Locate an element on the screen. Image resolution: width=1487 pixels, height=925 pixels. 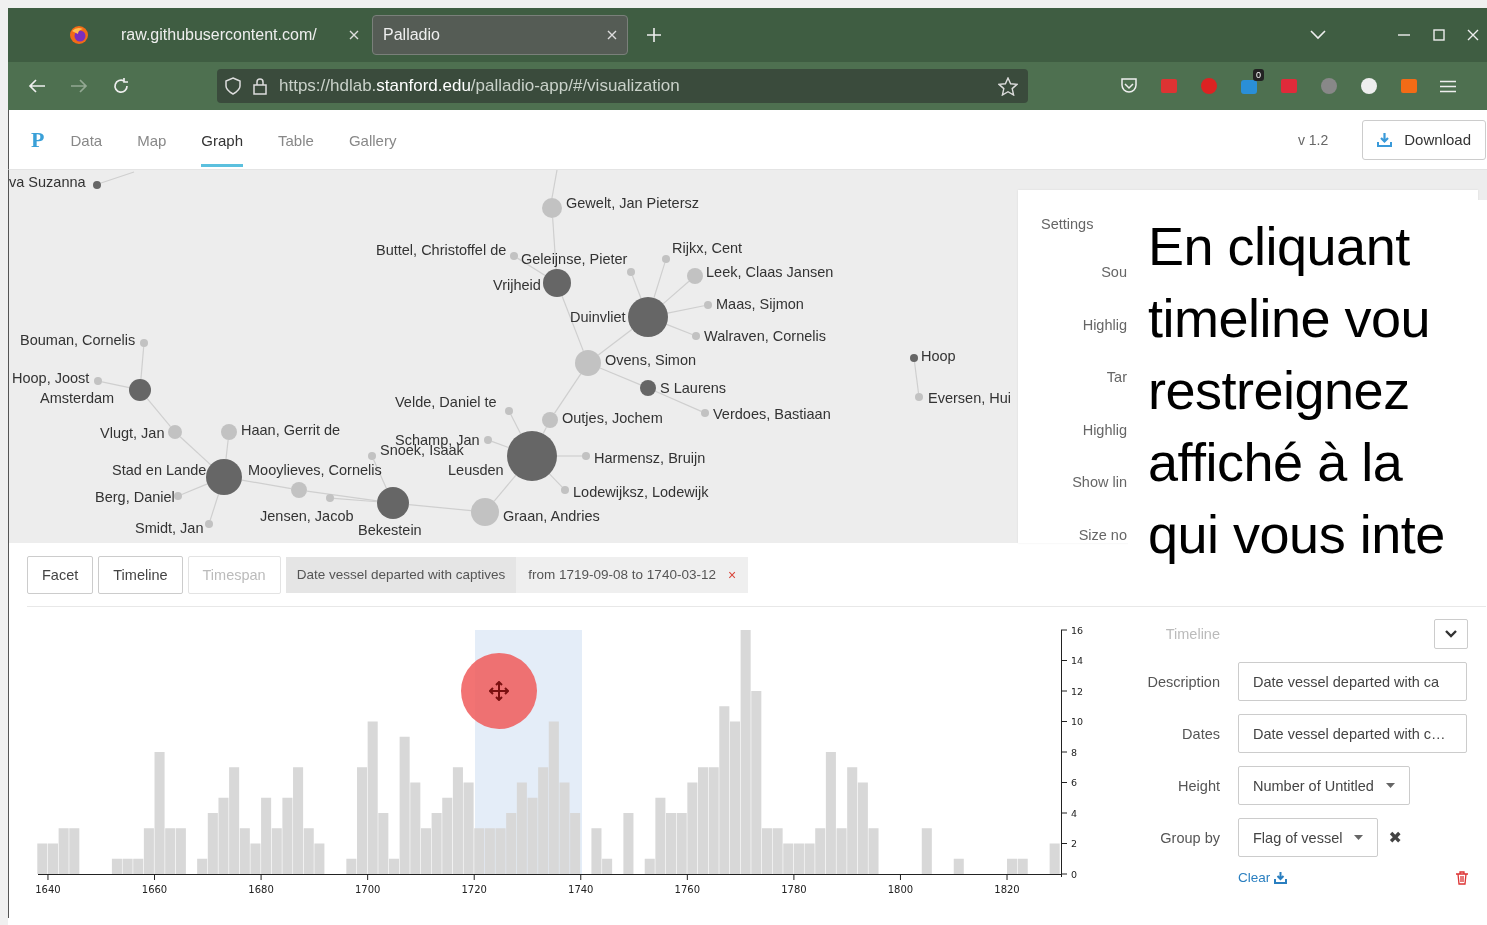
menu-icon is located at coordinates (1448, 86).